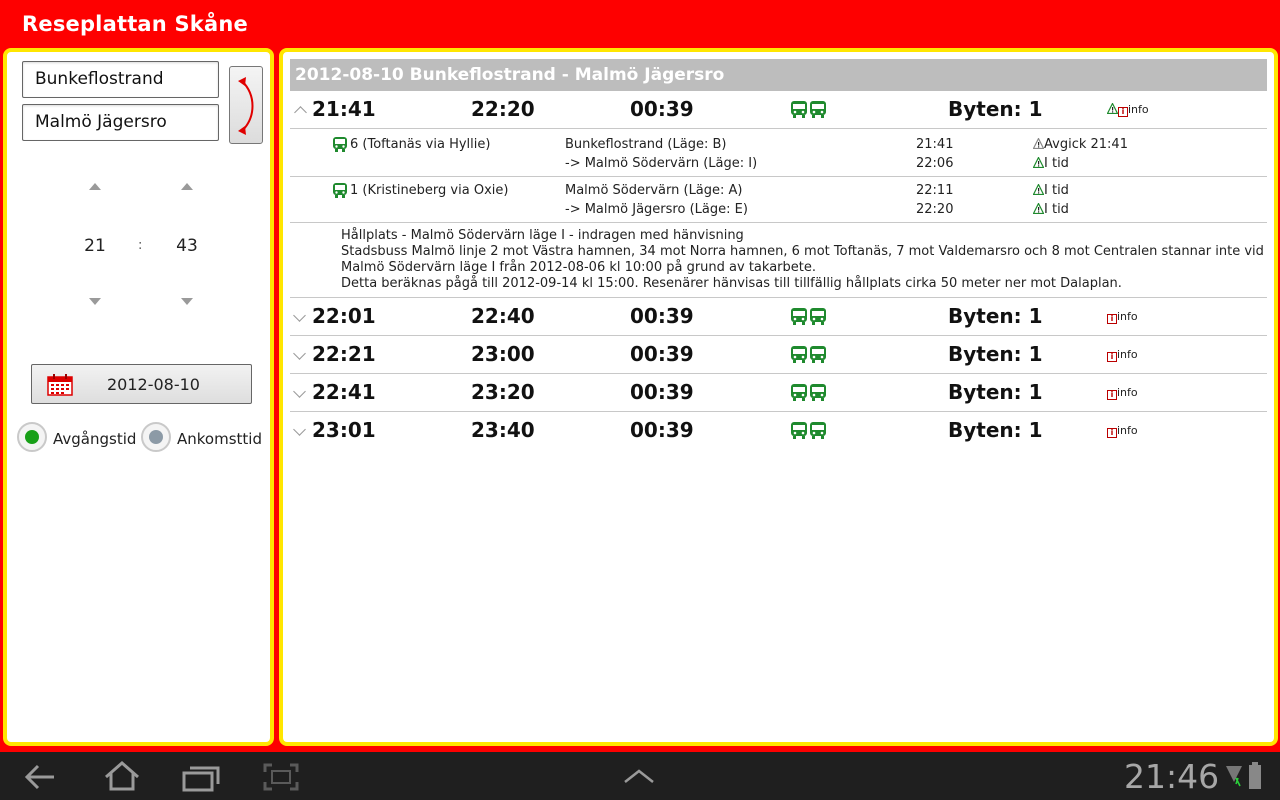  I want to click on swap-stops-button, so click(246, 105).